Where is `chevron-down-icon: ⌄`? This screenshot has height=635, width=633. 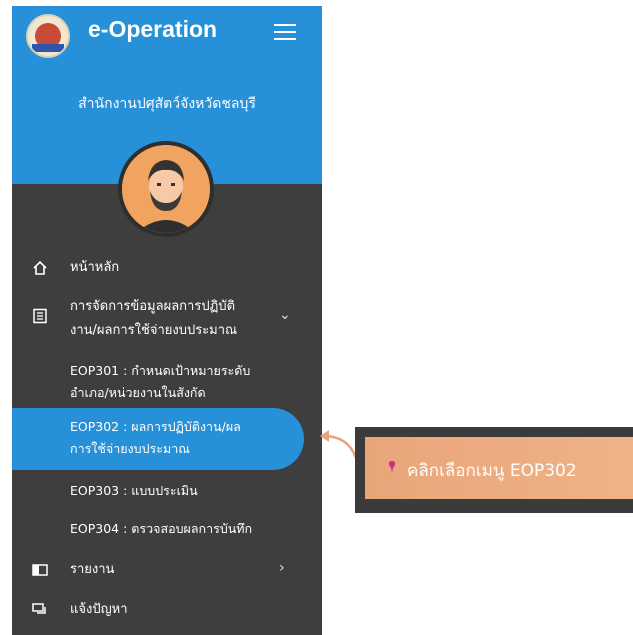 chevron-down-icon: ⌄ is located at coordinates (285, 315).